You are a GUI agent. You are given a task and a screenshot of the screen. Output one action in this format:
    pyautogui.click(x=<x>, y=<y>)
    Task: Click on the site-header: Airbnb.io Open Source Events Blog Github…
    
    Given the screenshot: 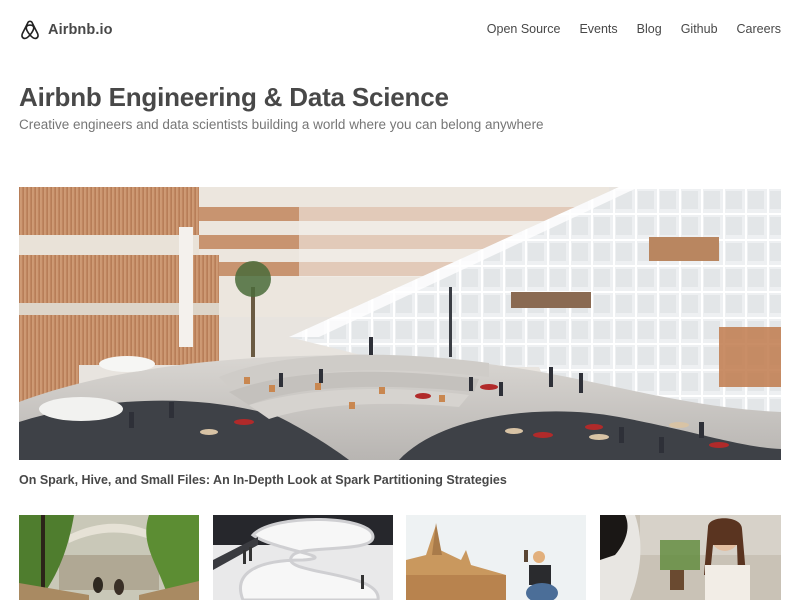 What is the action you would take?
    pyautogui.click(x=400, y=30)
    